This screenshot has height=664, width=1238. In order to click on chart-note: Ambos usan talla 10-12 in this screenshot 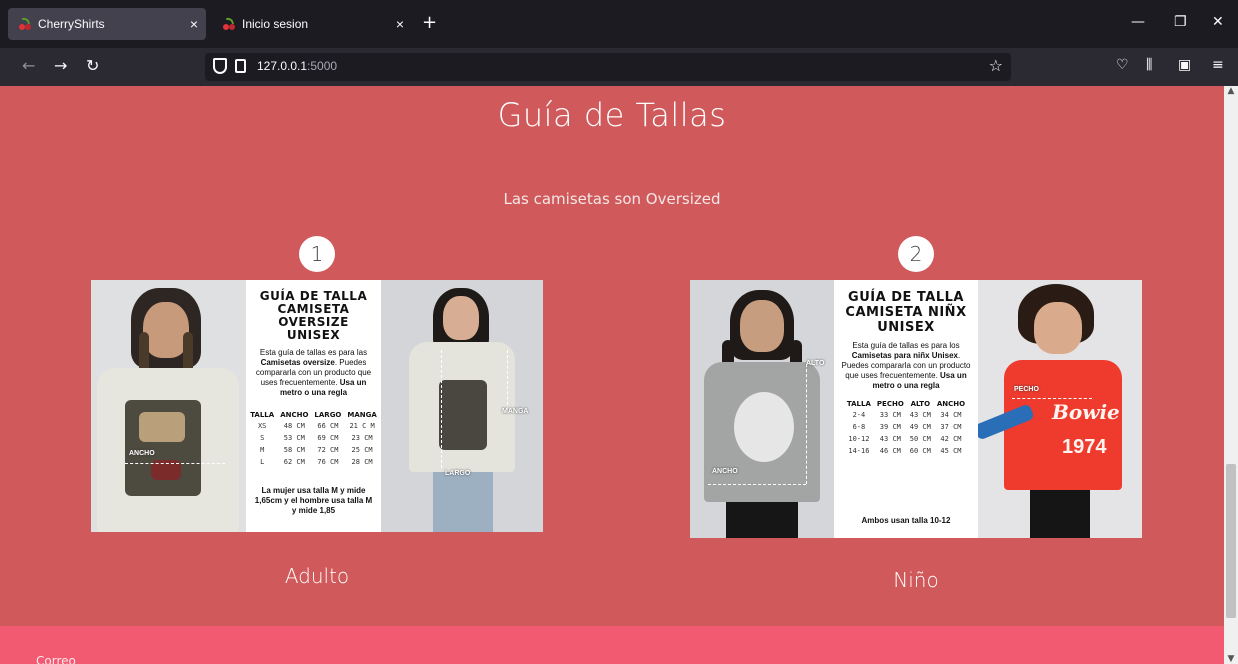, I will do `click(906, 520)`.